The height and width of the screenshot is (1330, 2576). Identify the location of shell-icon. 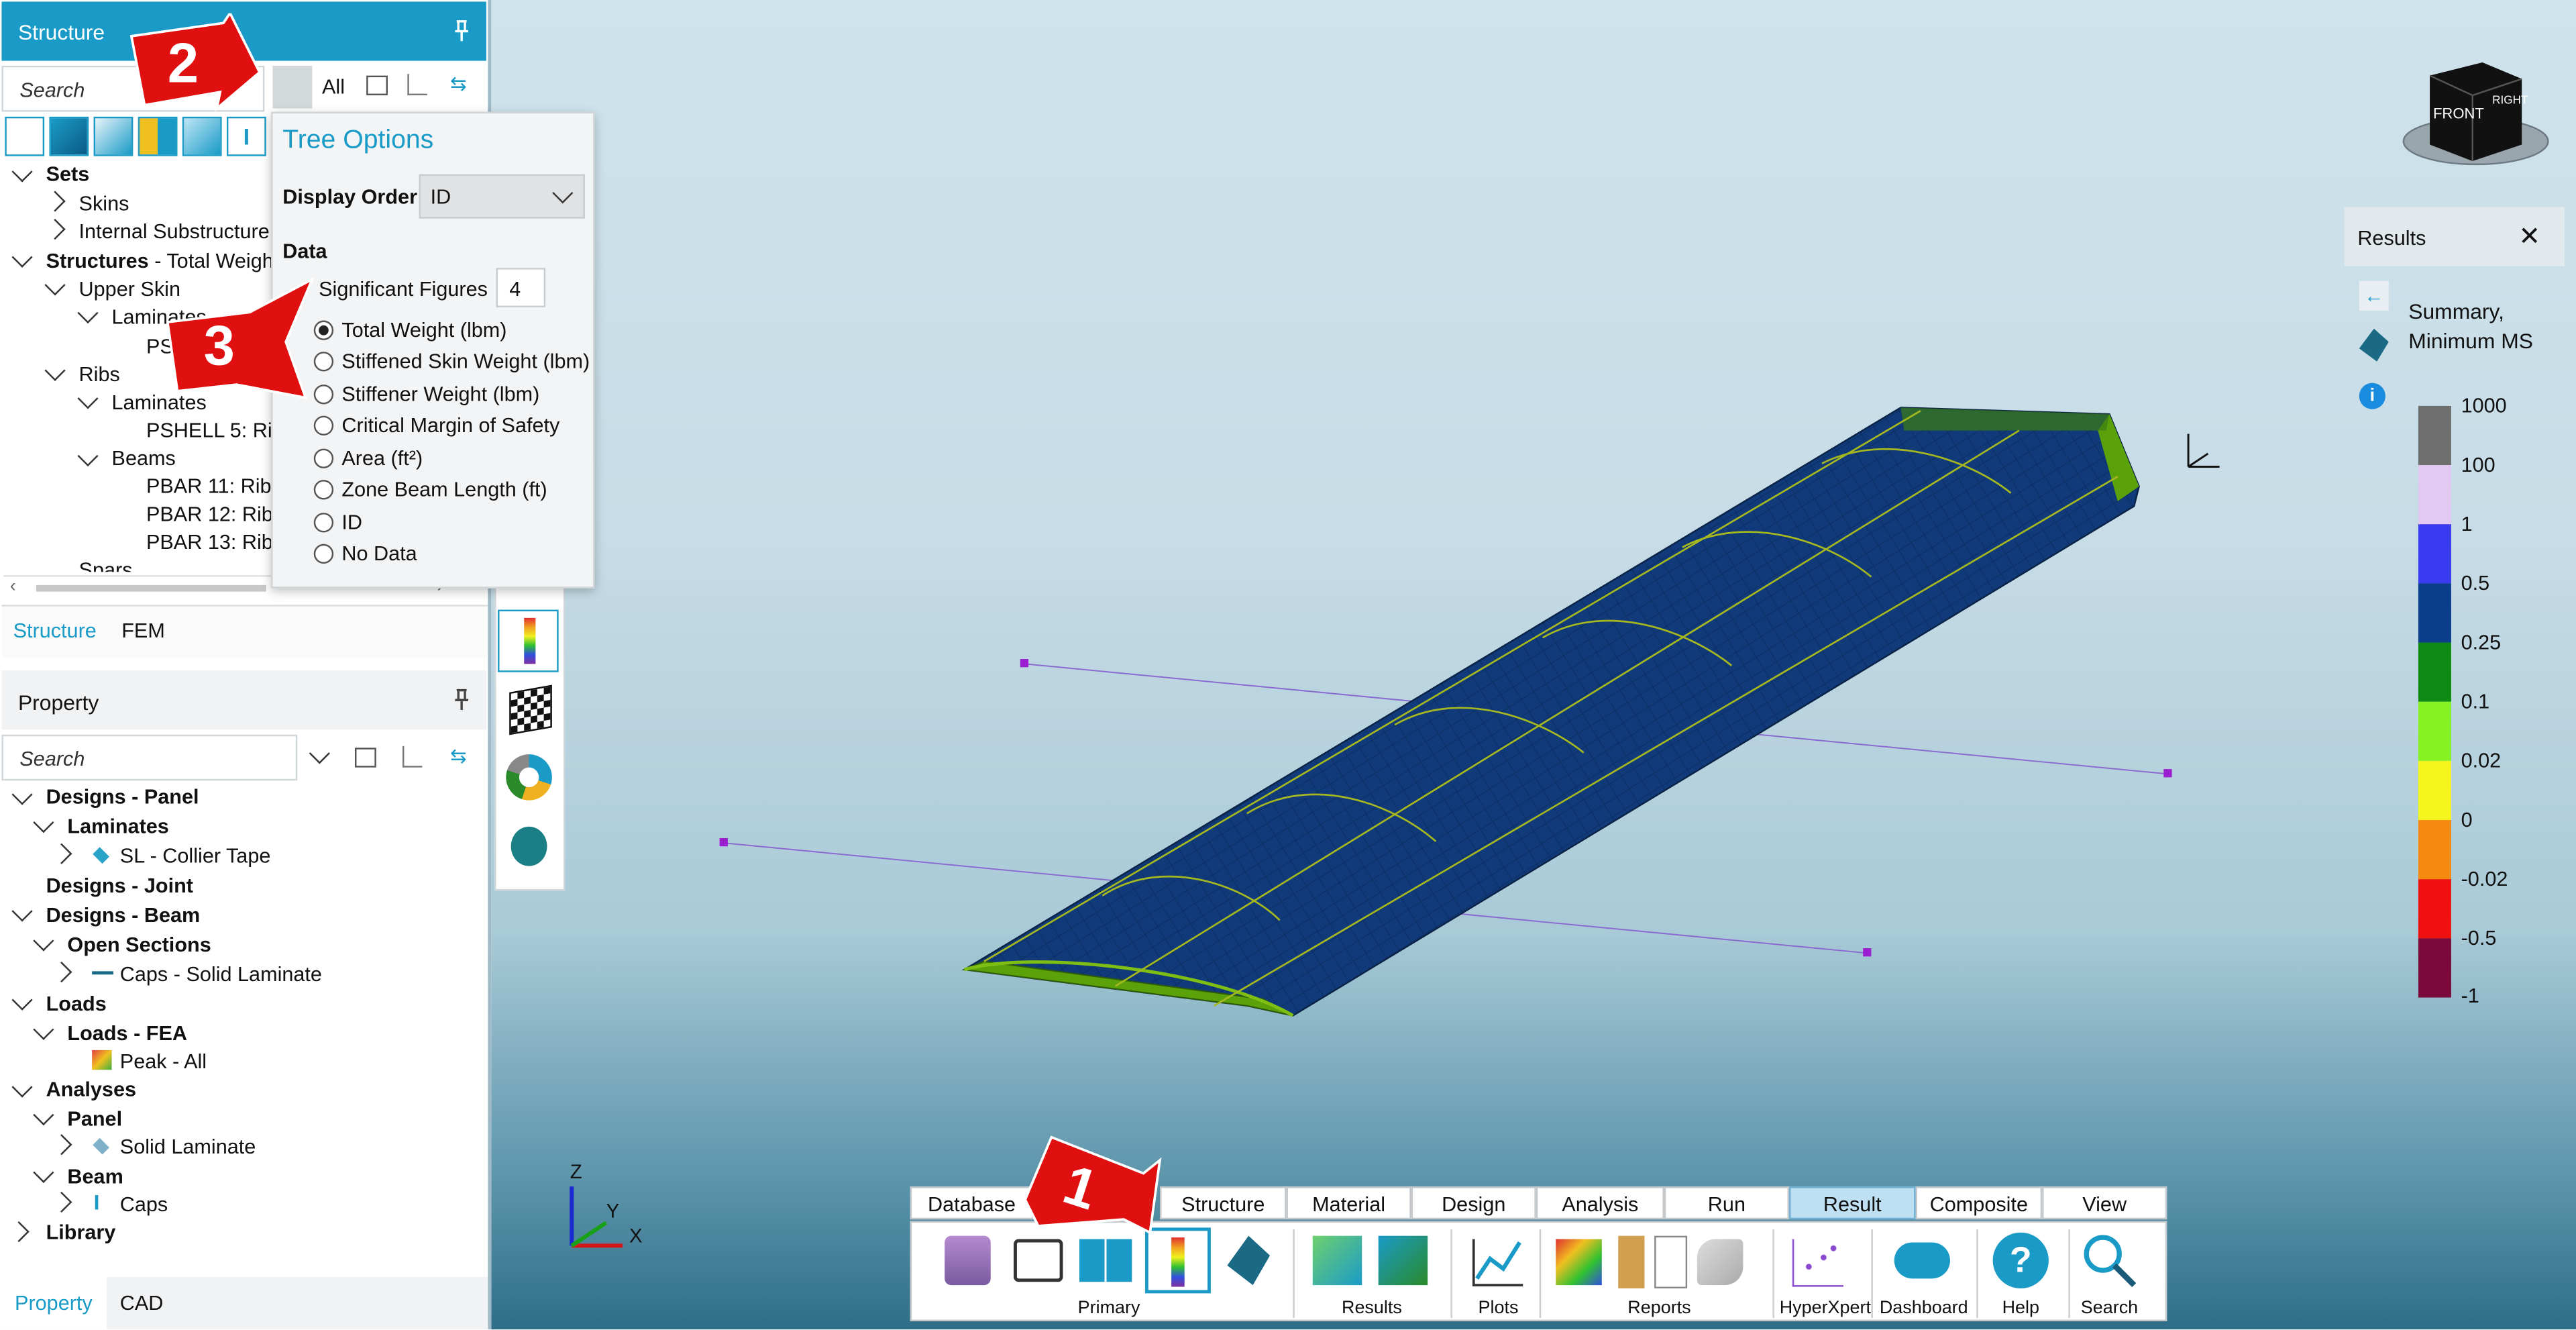
(113, 136).